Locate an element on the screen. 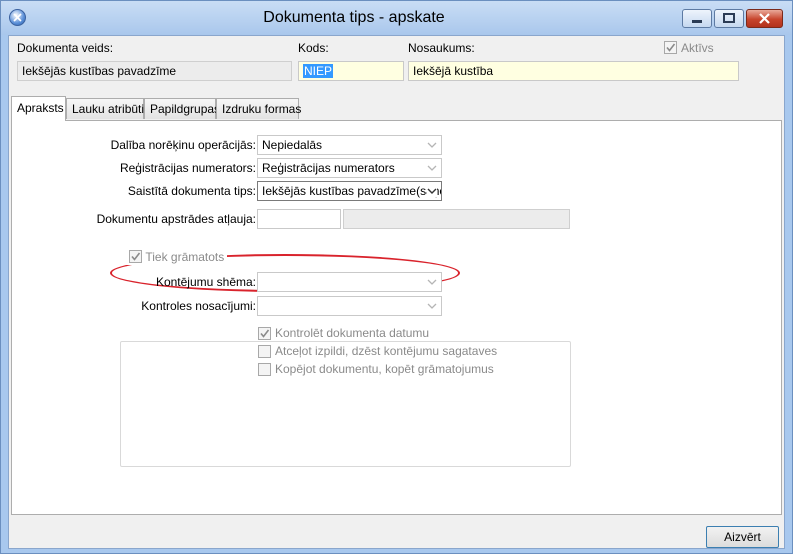  accounting-group is located at coordinates (345, 404).